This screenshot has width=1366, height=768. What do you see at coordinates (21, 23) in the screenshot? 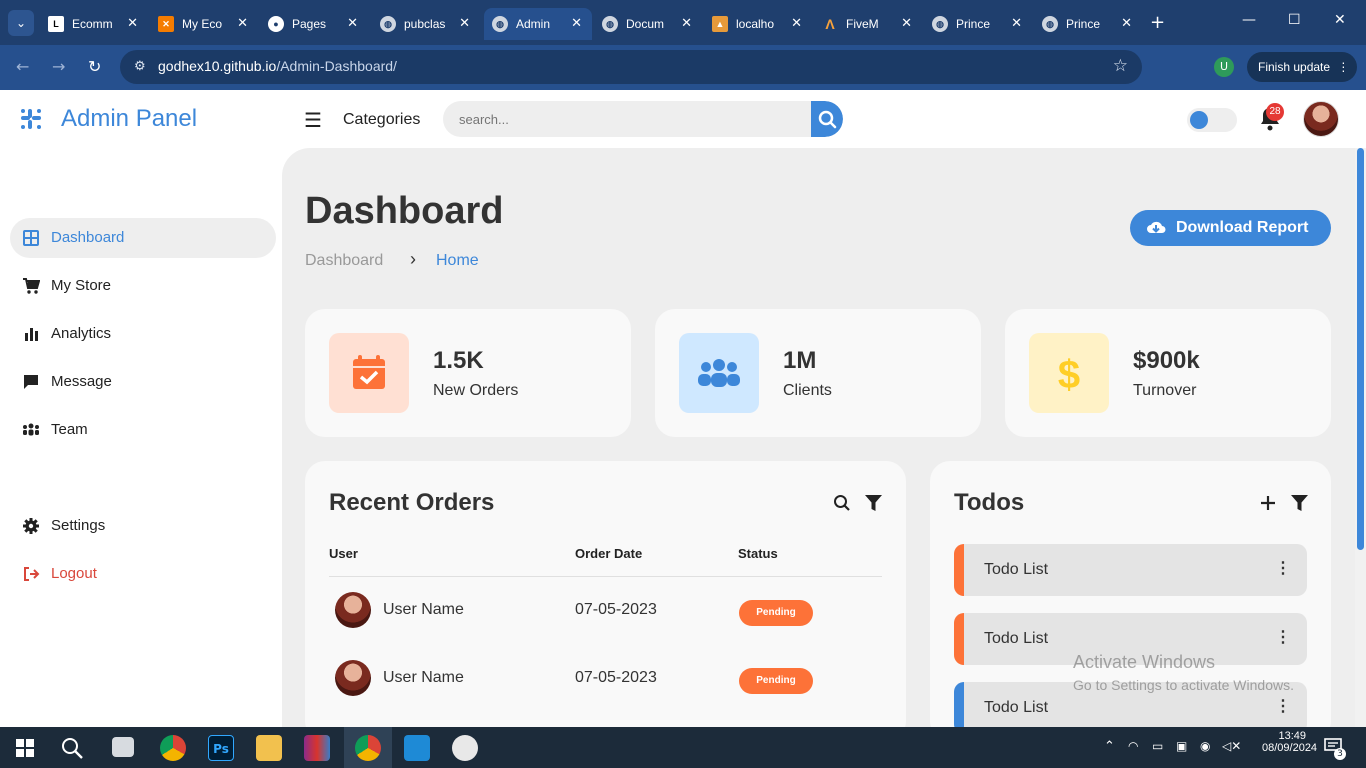
I see `tab-search-button: ⌄` at bounding box center [21, 23].